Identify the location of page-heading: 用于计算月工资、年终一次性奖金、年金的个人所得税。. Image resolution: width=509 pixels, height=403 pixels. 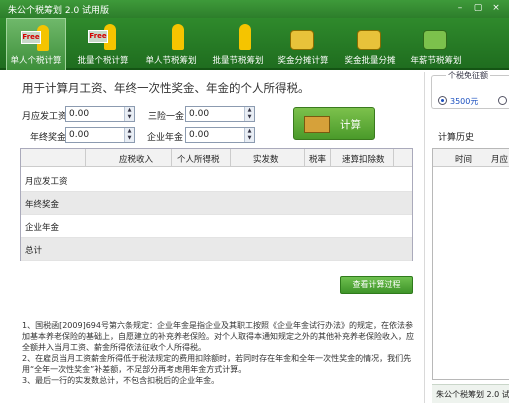
(166, 88).